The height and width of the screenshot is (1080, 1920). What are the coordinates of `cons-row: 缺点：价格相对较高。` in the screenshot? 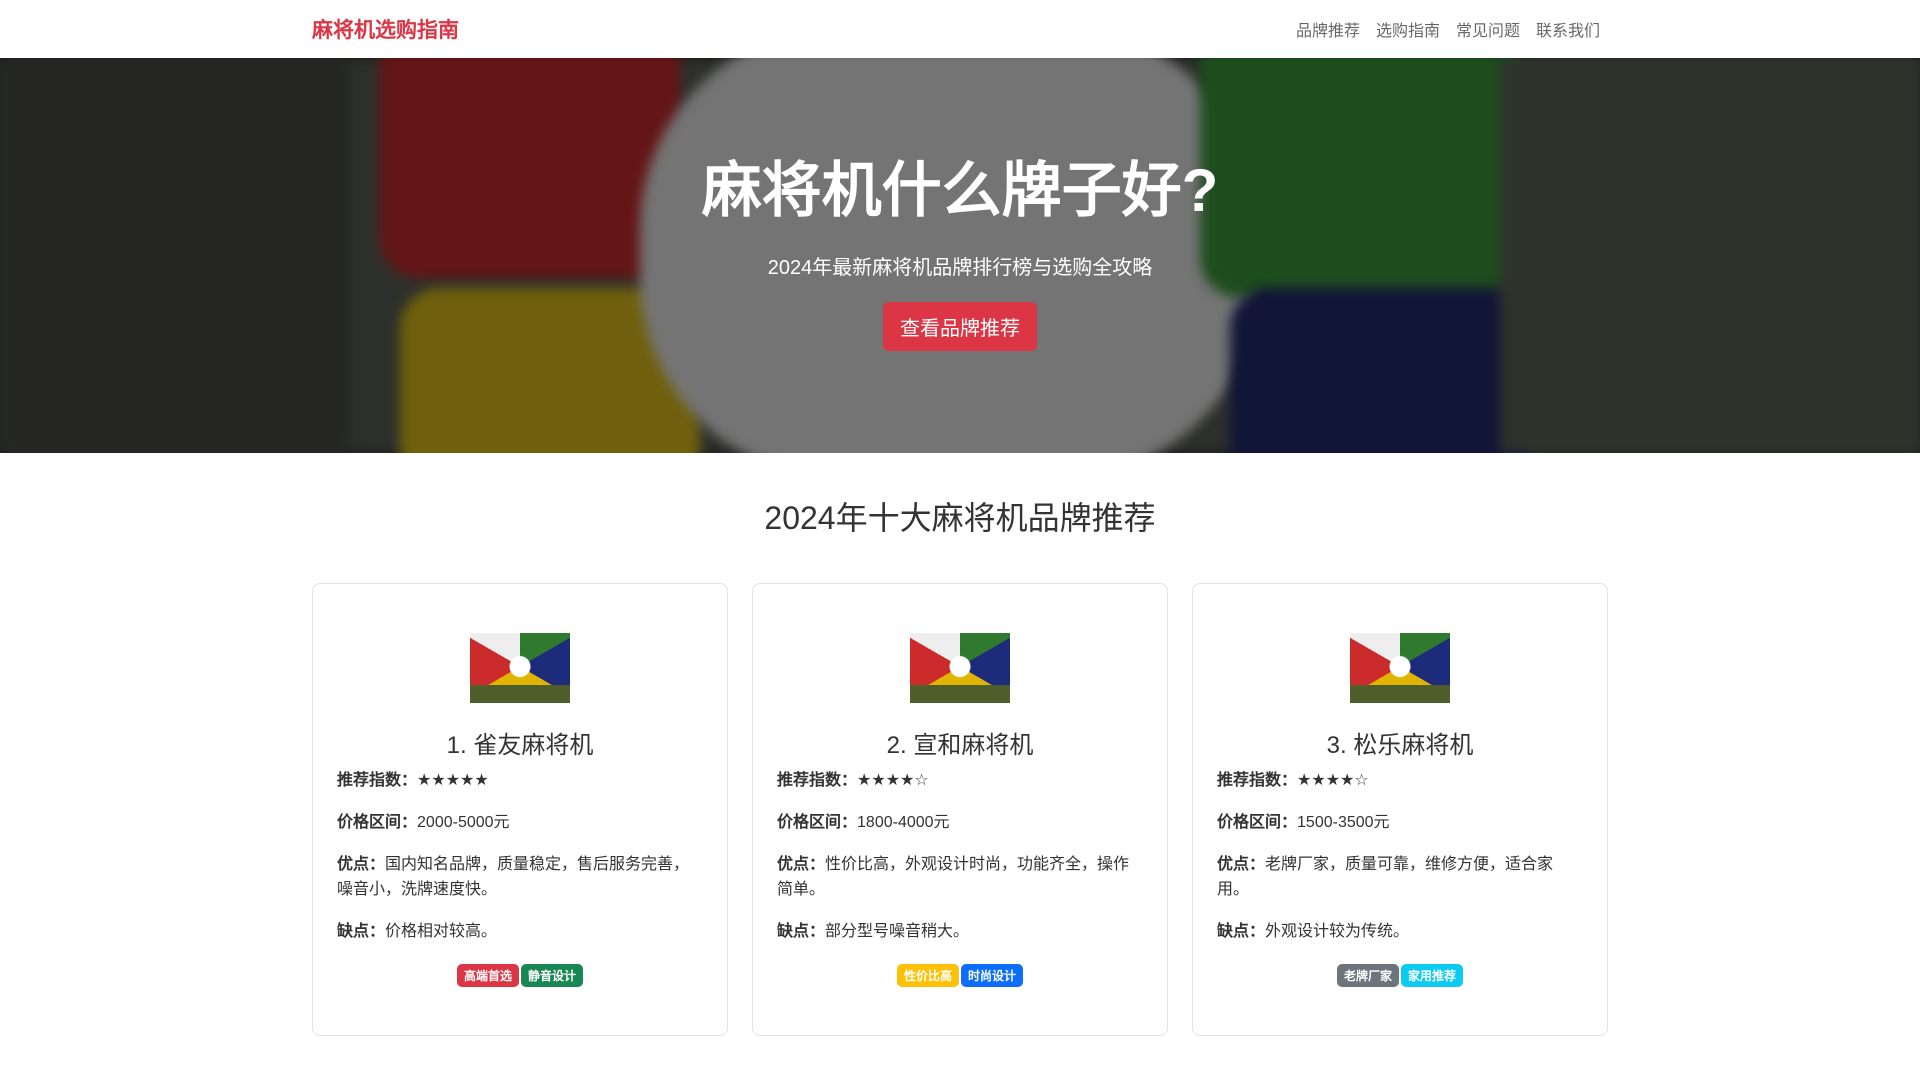 It's located at (520, 931).